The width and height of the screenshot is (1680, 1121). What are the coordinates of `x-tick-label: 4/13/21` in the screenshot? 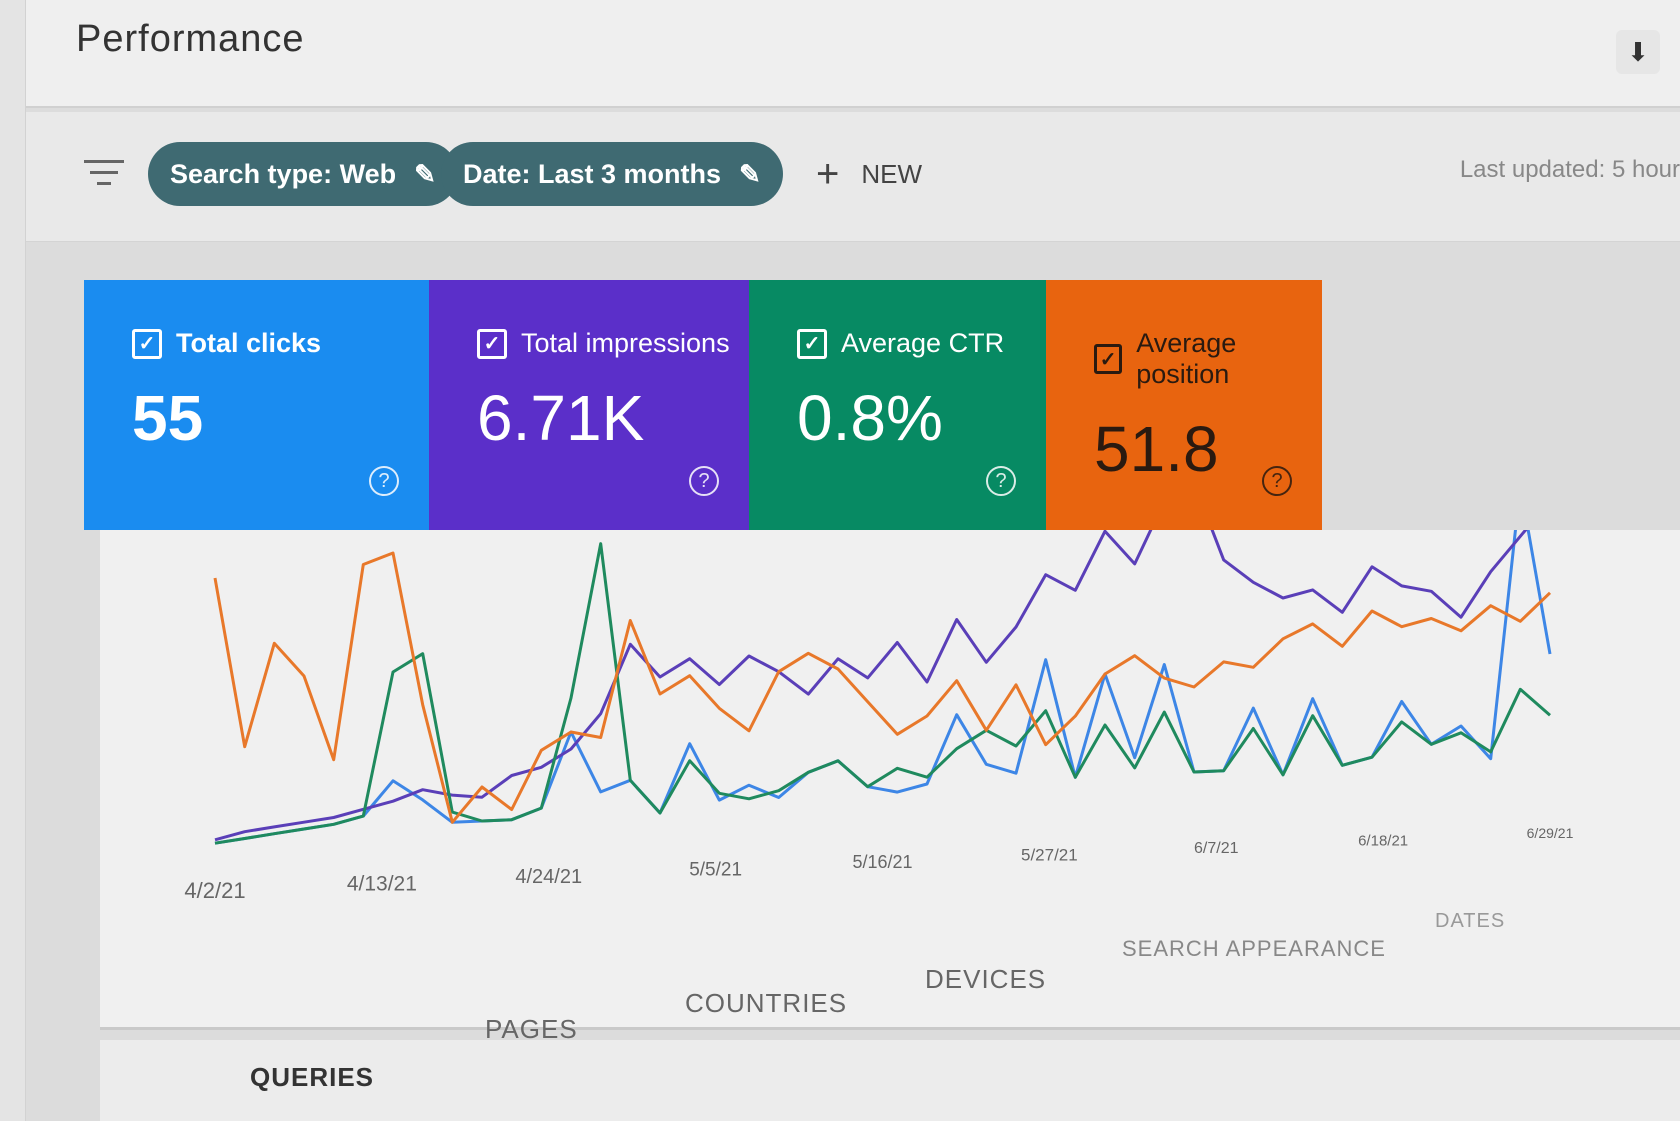 It's located at (382, 884).